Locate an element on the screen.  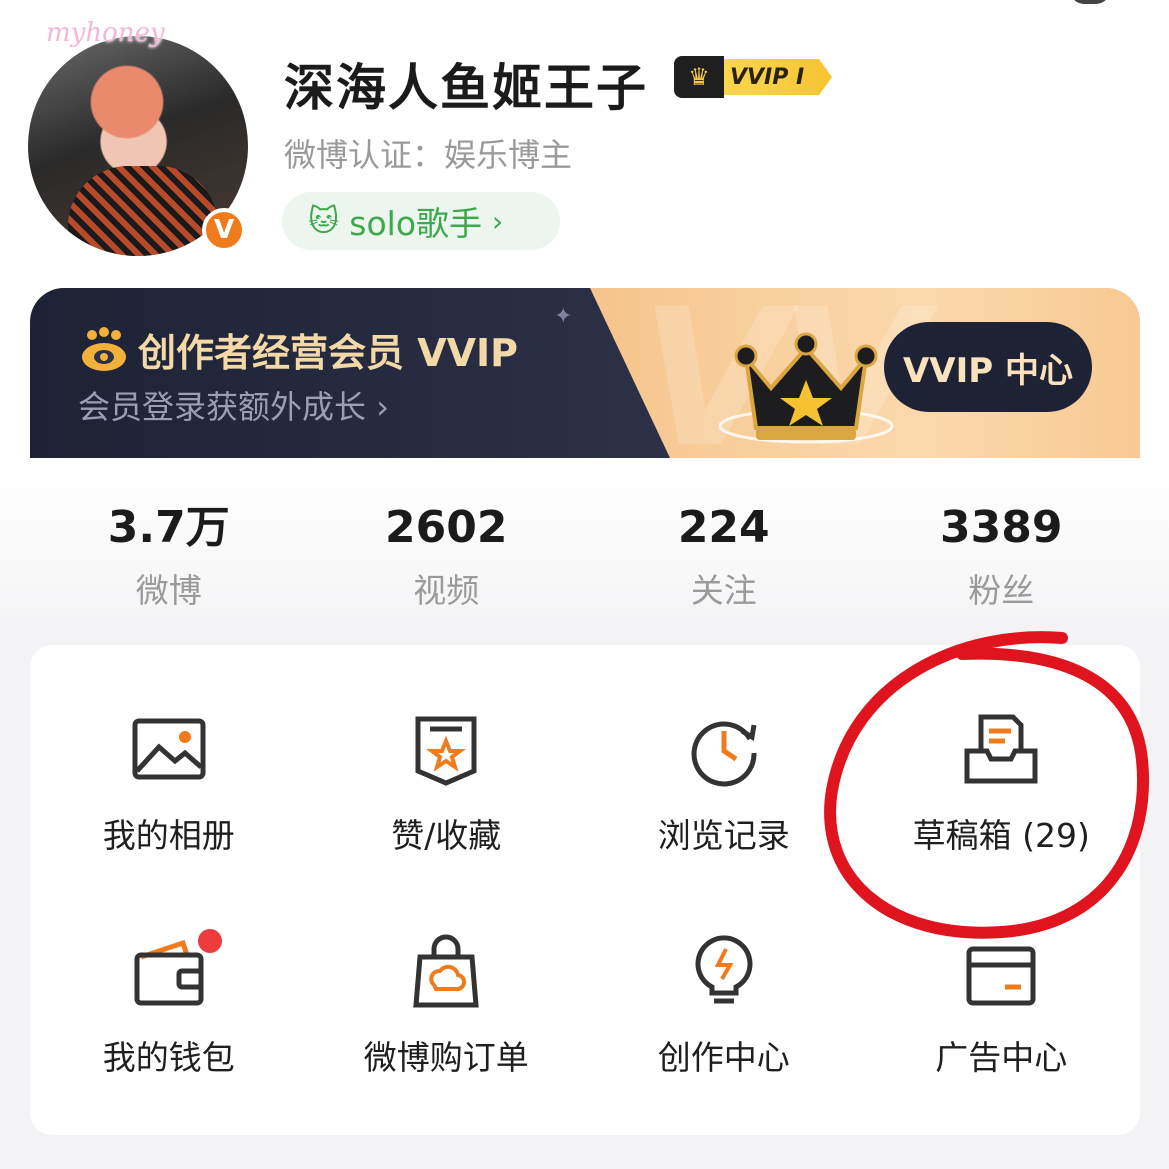
crown-icon is located at coordinates (806, 388).